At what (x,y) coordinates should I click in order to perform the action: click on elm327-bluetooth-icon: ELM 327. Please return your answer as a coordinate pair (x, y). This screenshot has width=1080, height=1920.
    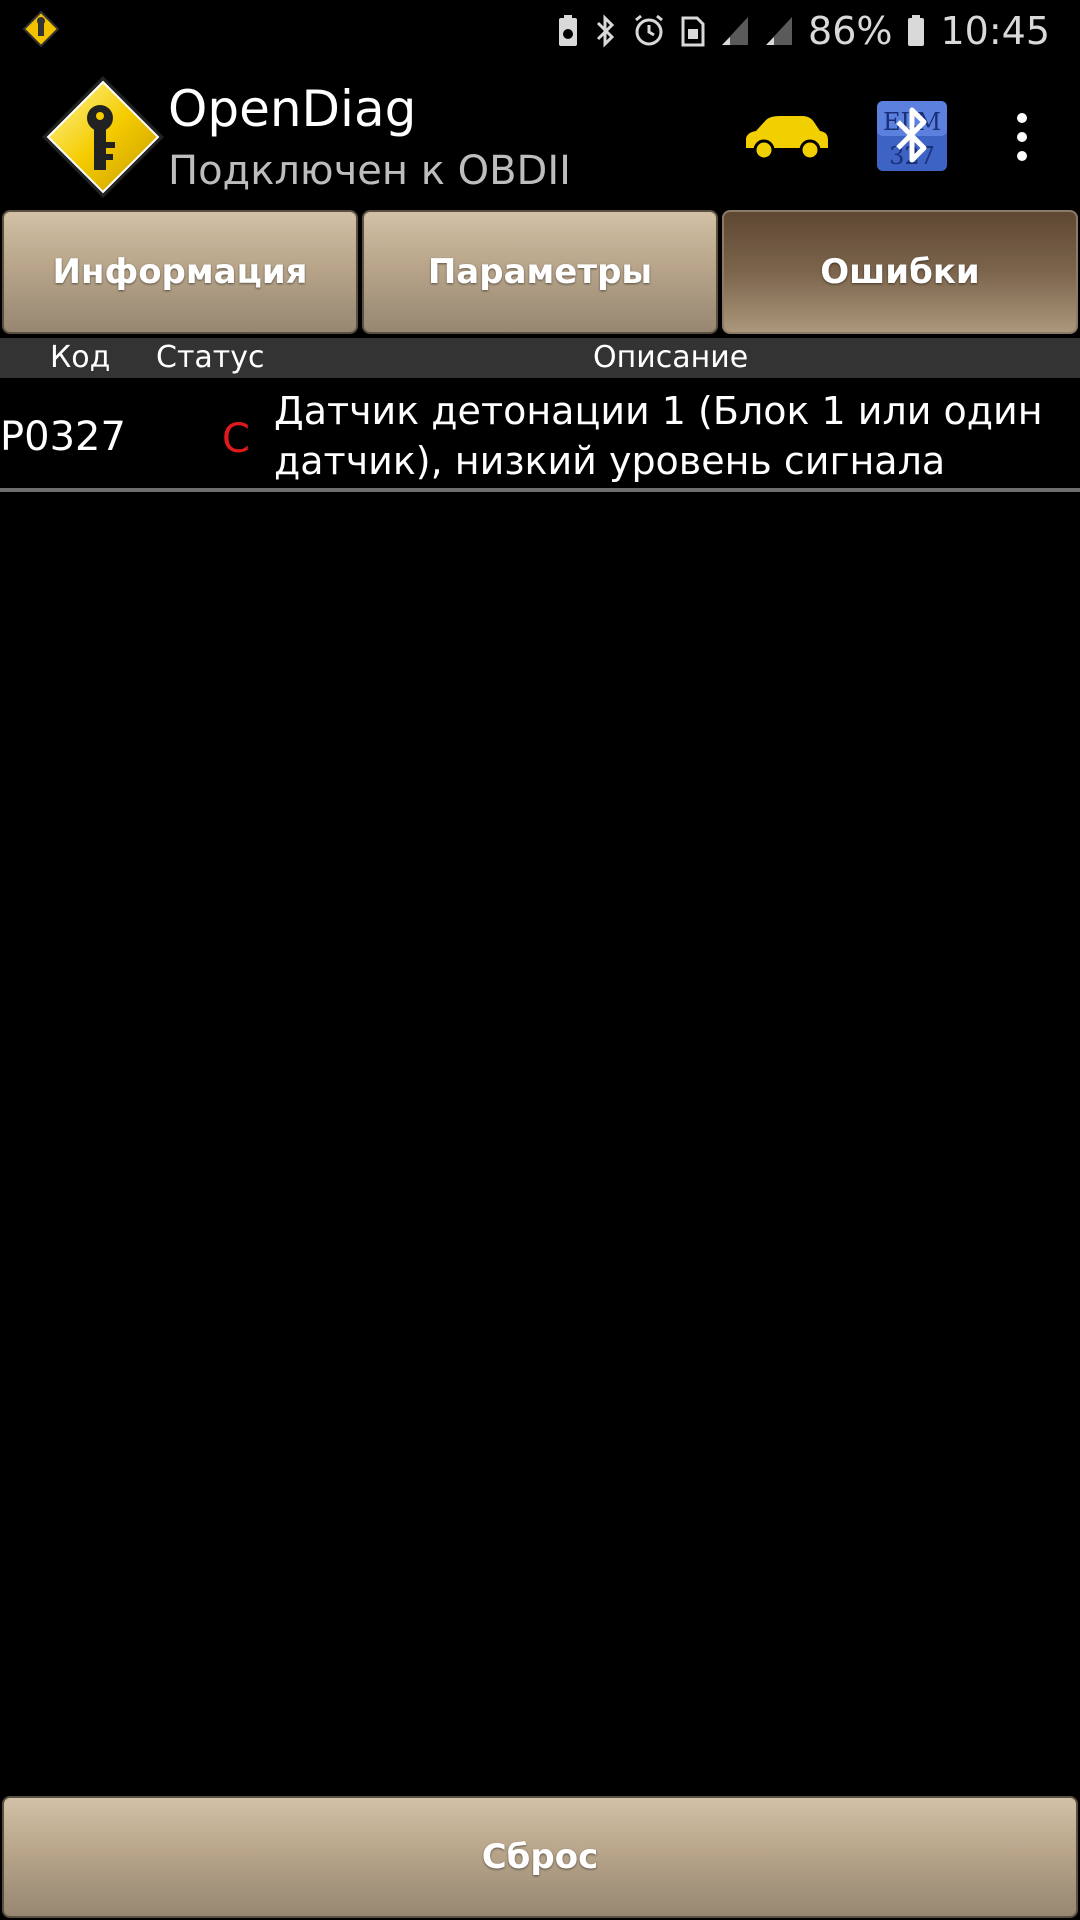
    Looking at the image, I should click on (912, 136).